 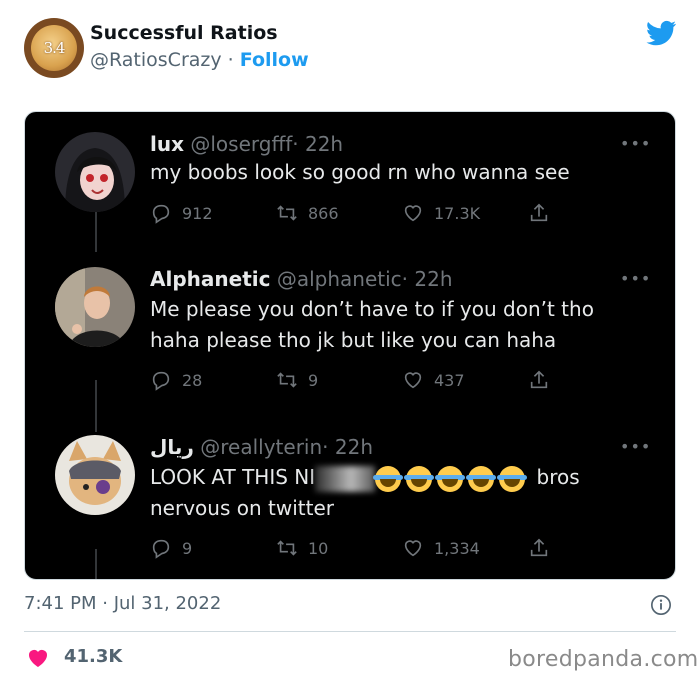 I want to click on like-action: 1,334, so click(x=441, y=548).